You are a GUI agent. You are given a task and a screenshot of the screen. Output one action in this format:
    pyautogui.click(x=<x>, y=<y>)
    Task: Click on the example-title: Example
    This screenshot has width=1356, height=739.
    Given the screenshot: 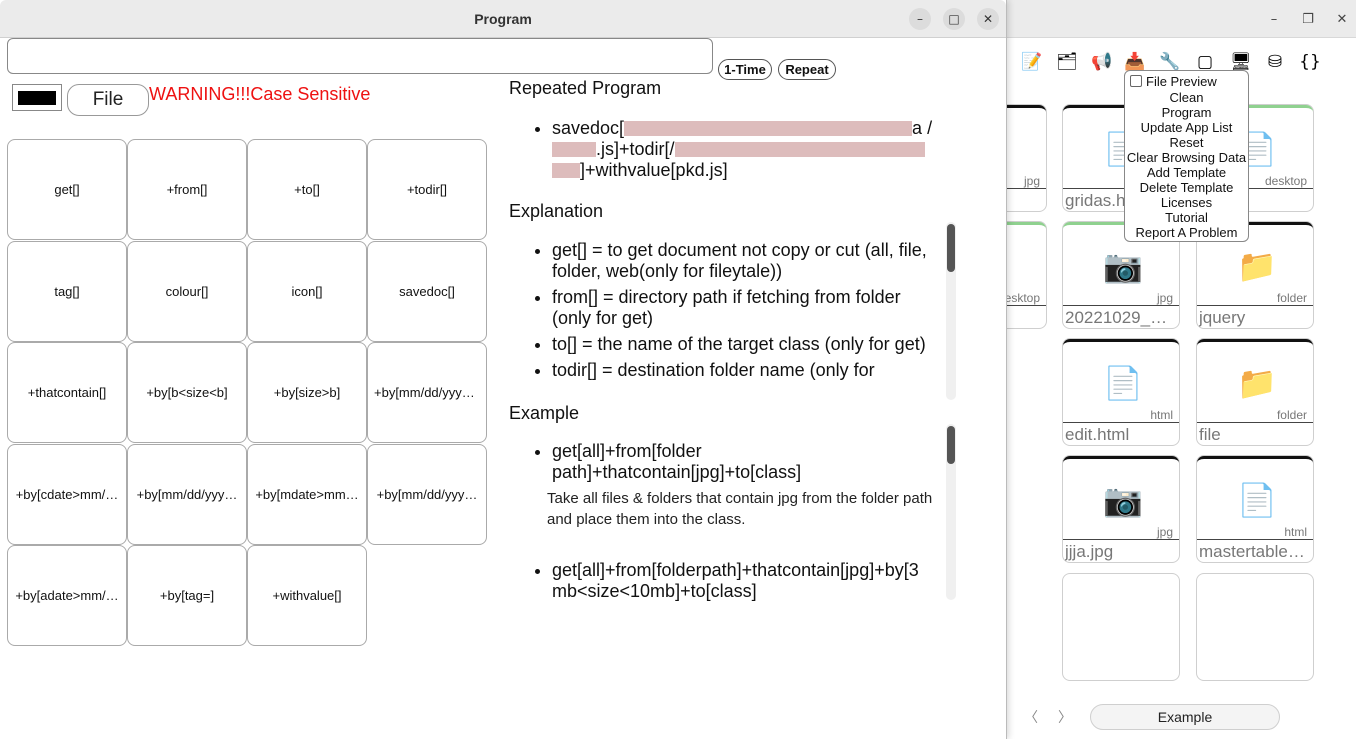 What is the action you would take?
    pyautogui.click(x=544, y=413)
    